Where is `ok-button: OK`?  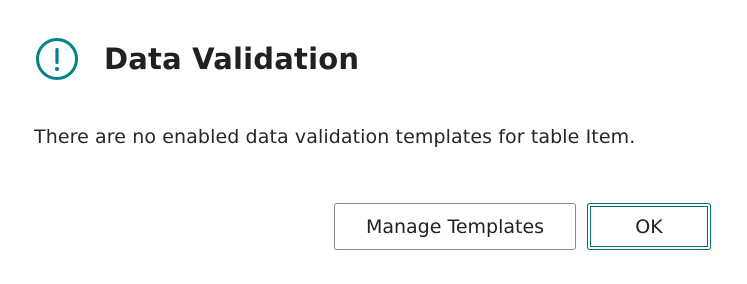
ok-button: OK is located at coordinates (649, 226).